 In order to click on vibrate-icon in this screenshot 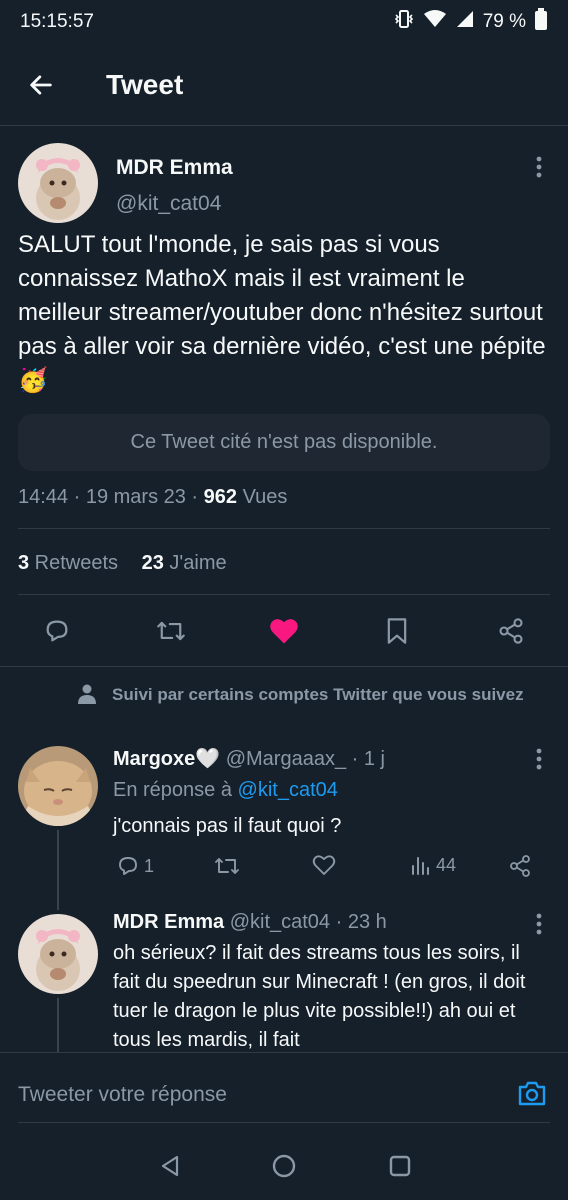, I will do `click(404, 22)`.